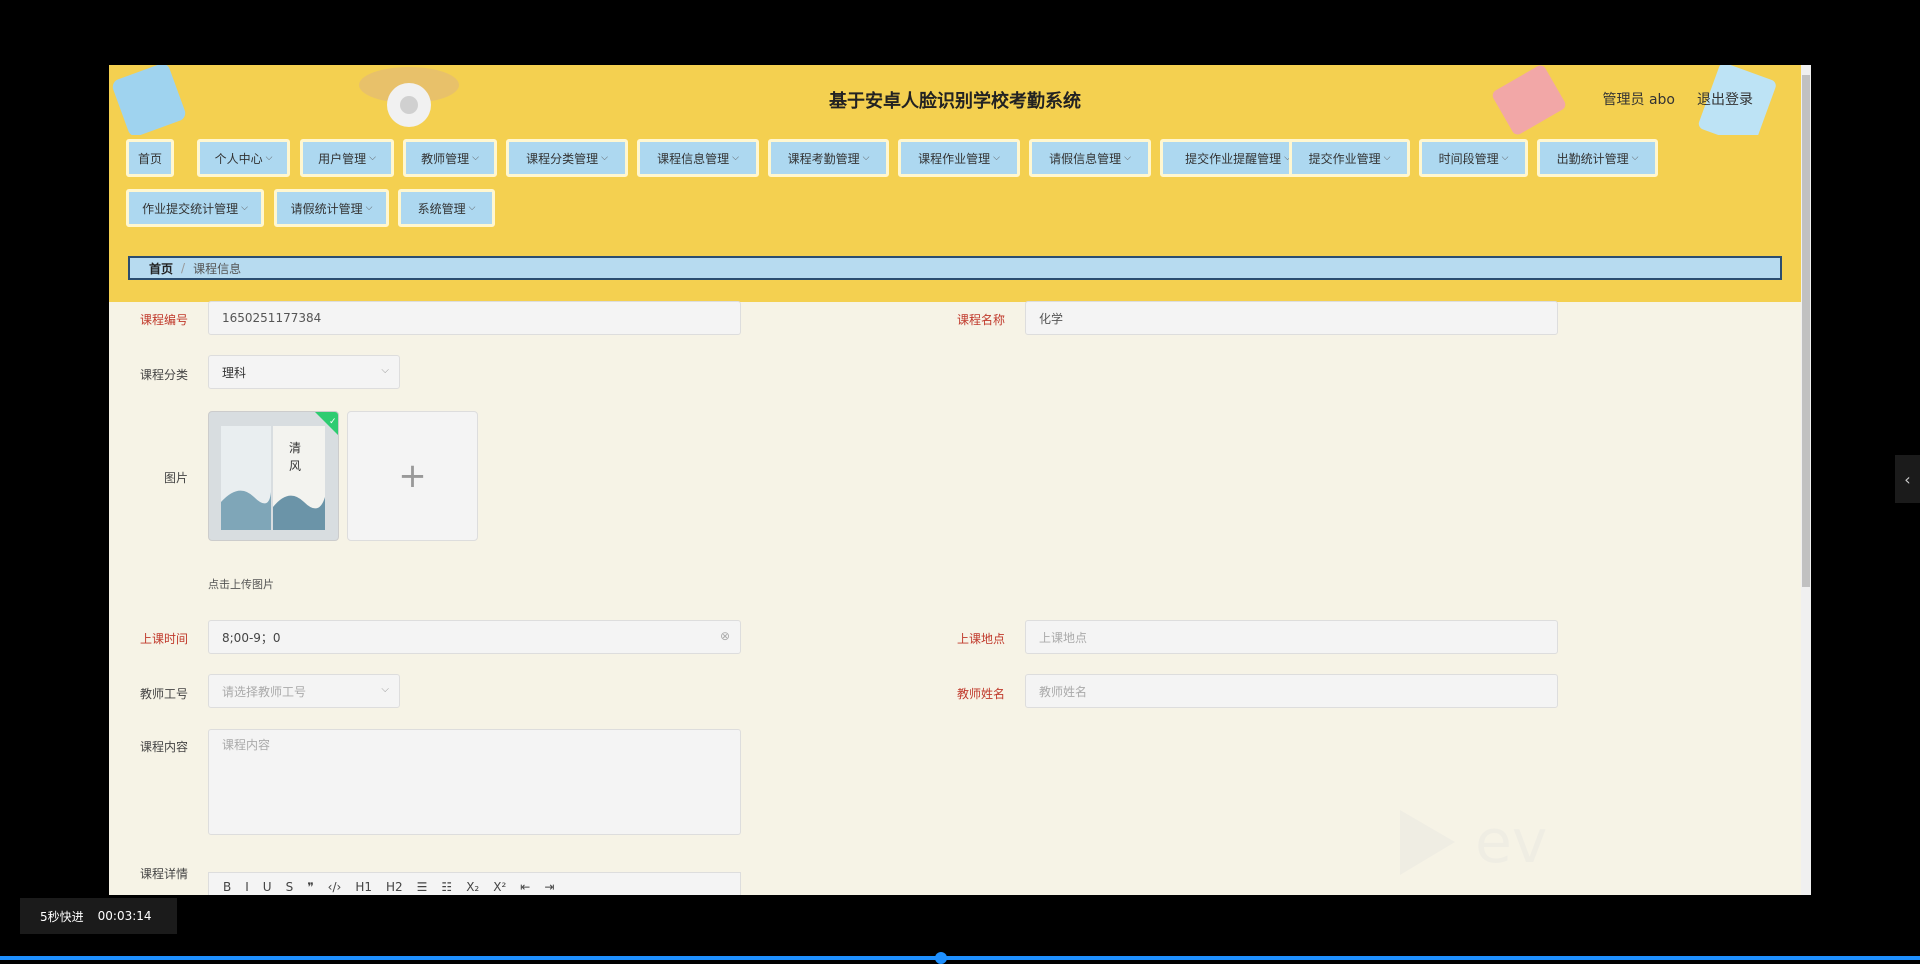  What do you see at coordinates (549, 887) in the screenshot?
I see `editor-tool-13: ⇥` at bounding box center [549, 887].